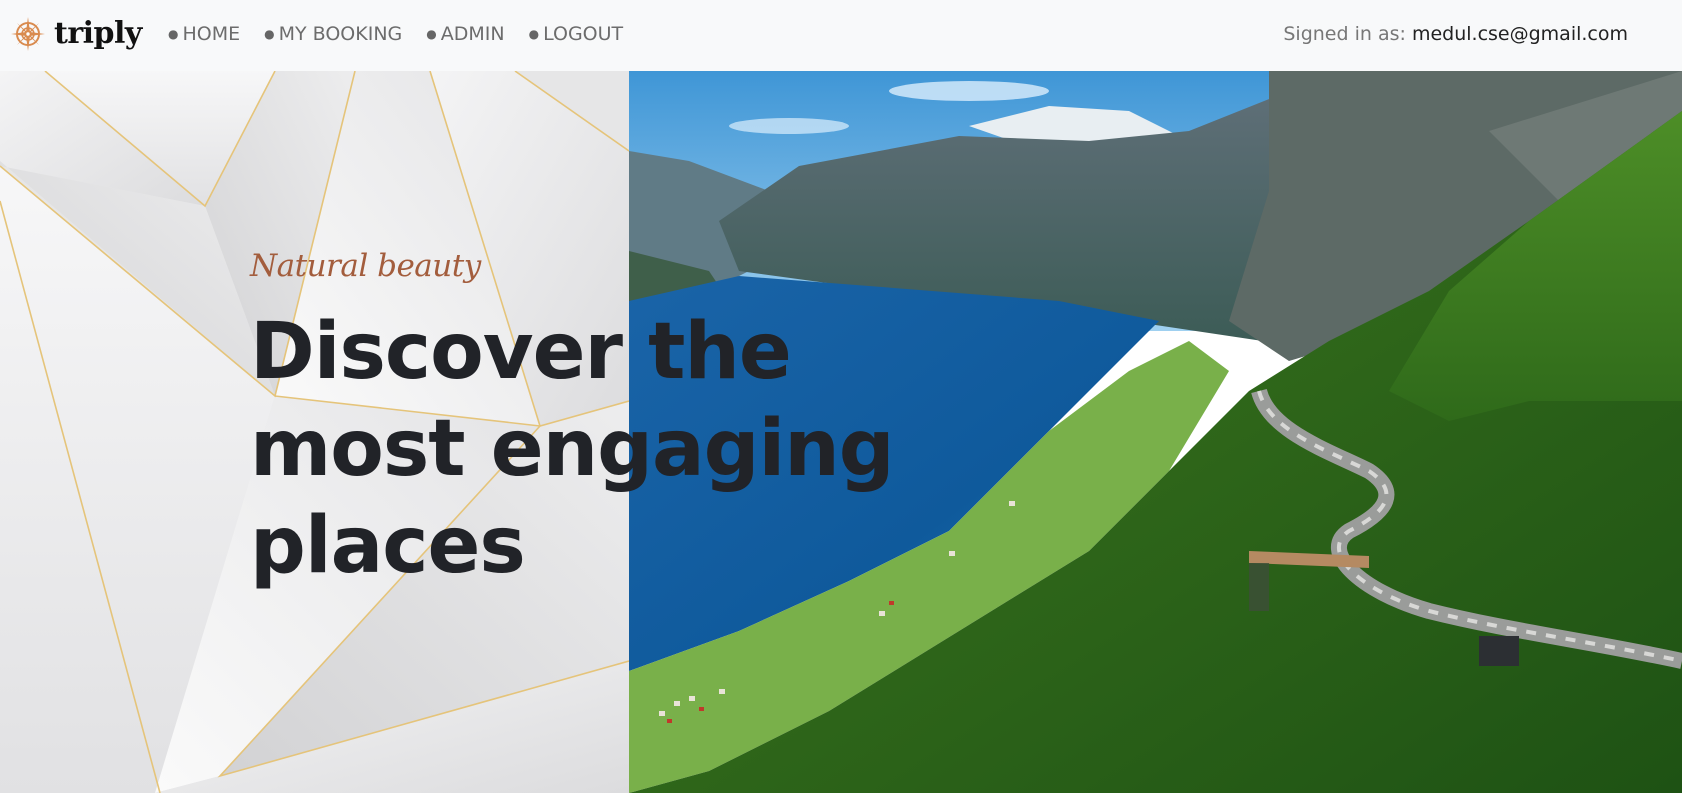 The height and width of the screenshot is (796, 1682). What do you see at coordinates (572, 449) in the screenshot?
I see `headline-line: most engaging` at bounding box center [572, 449].